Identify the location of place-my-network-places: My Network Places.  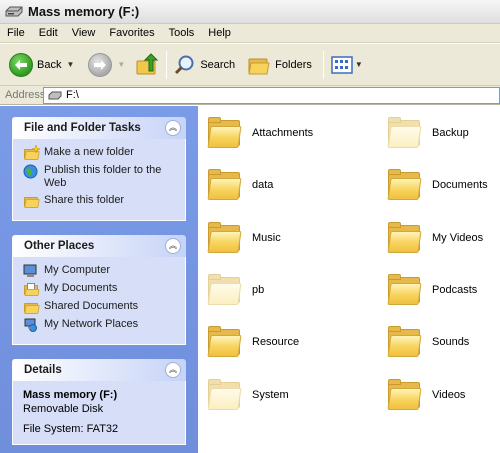
(100, 325).